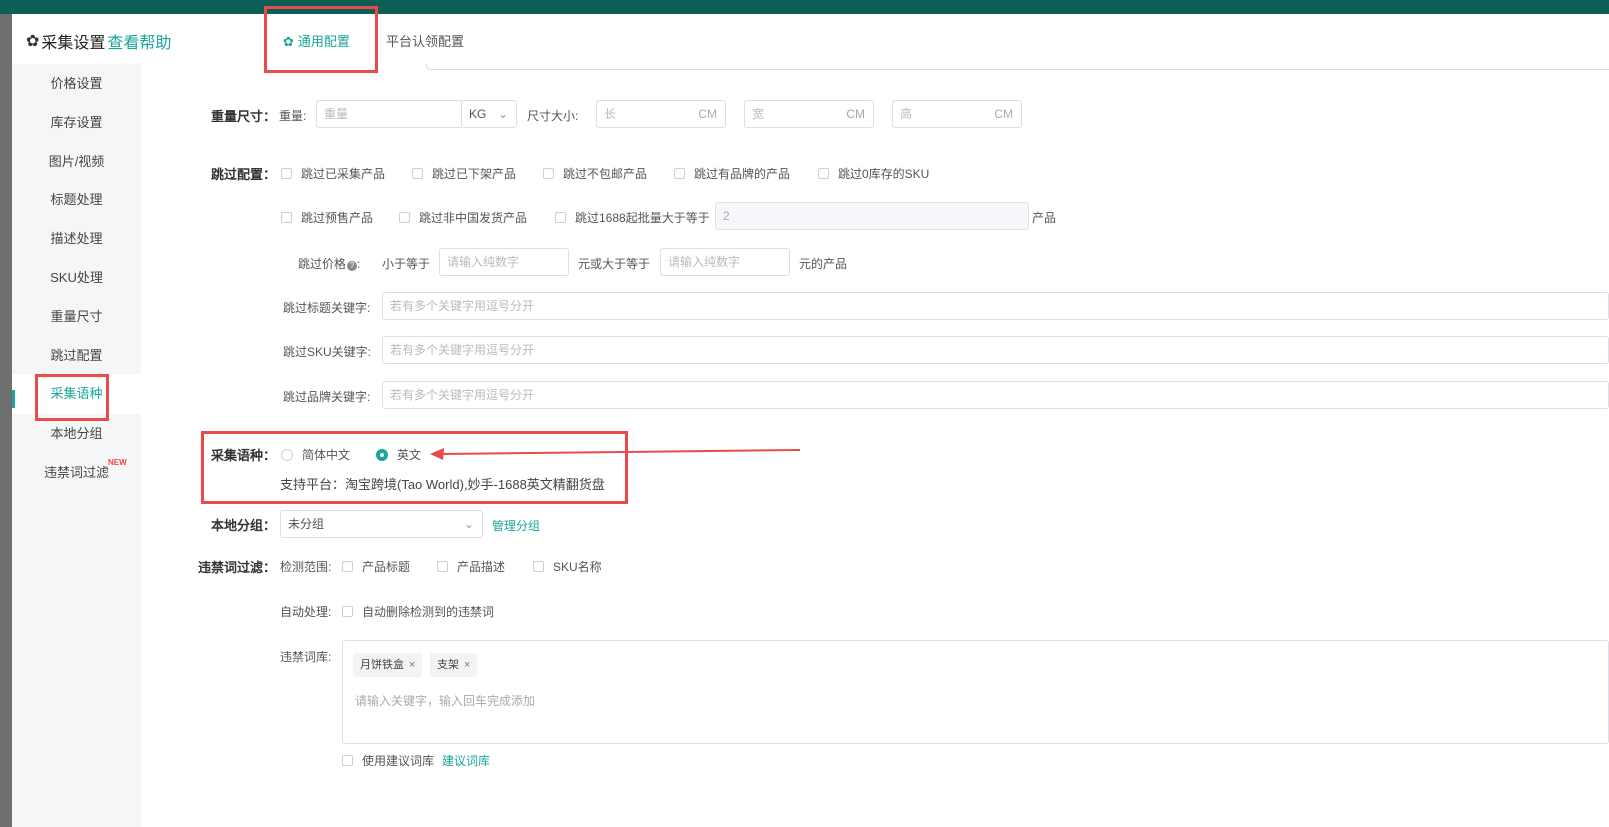  I want to click on background-app-sidebar, so click(6, 420).